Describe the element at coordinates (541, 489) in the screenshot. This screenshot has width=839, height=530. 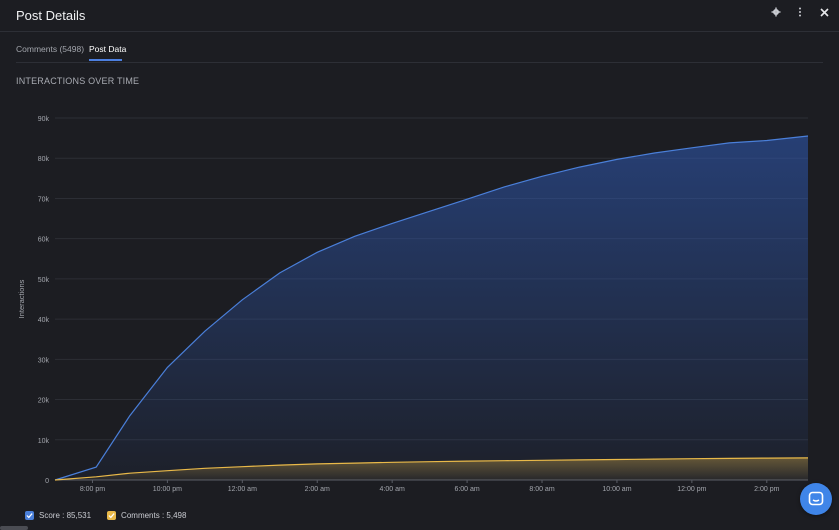
I see `x-tick-label: 8:00 am` at that location.